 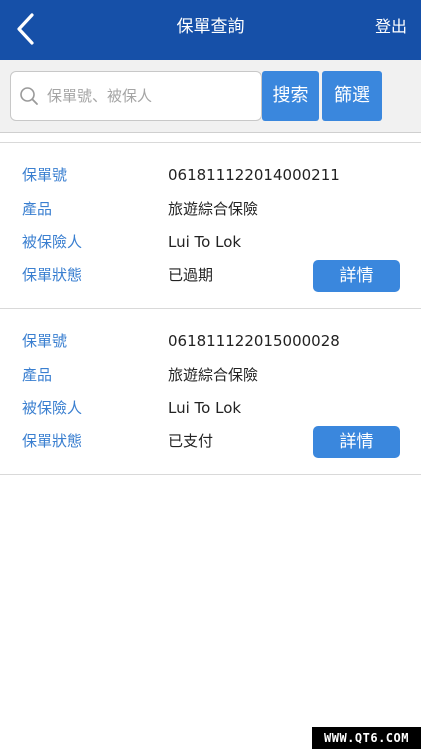 I want to click on app-header: 保單查詢 登出, so click(x=210, y=30).